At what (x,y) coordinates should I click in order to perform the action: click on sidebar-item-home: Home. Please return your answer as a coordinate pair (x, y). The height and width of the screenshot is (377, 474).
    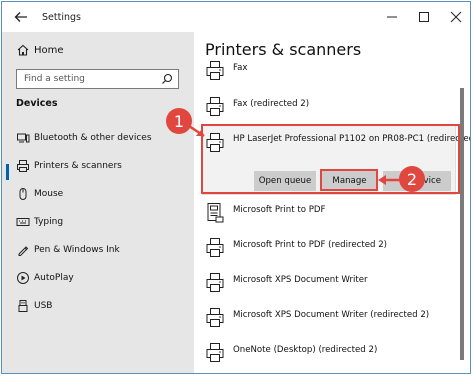
    Looking at the image, I should click on (98, 50).